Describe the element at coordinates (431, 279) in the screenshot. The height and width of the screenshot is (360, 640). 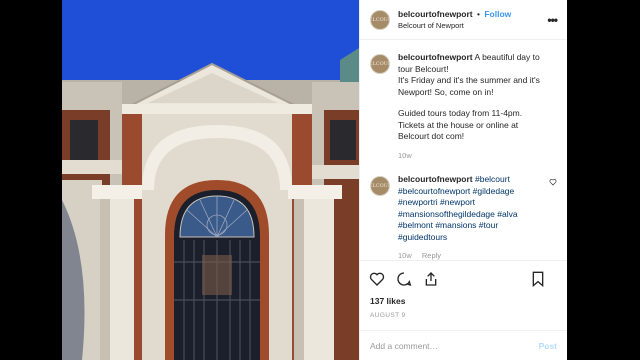
I see `share-icon` at that location.